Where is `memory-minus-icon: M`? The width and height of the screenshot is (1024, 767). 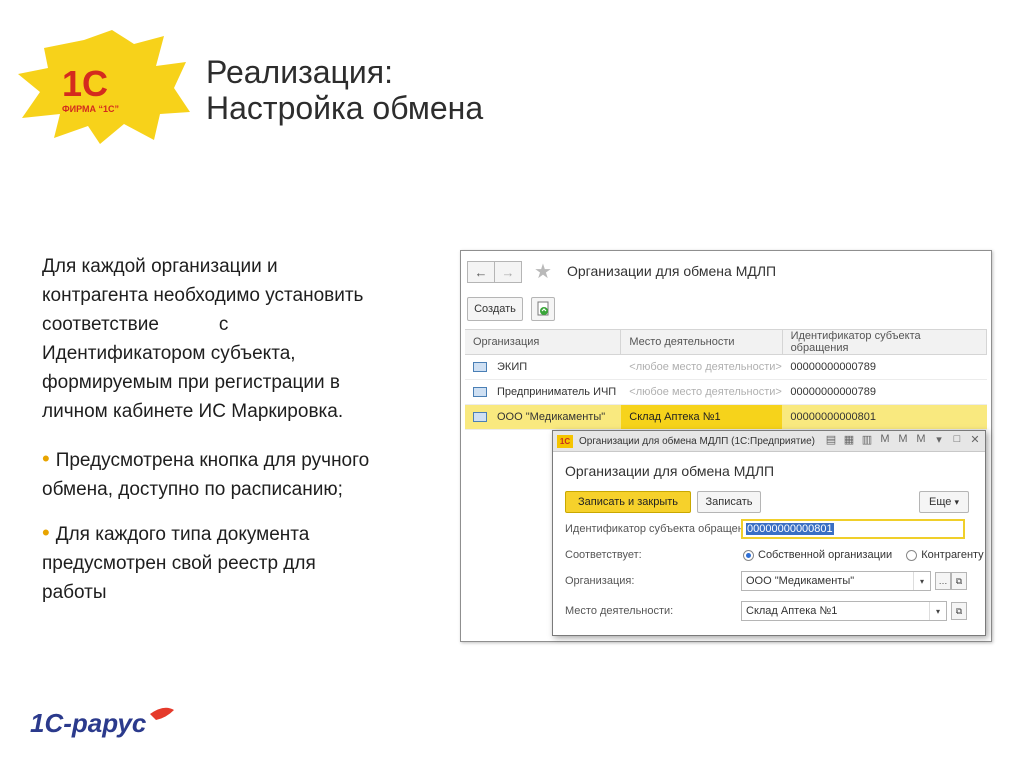
memory-minus-icon: M is located at coordinates (921, 439).